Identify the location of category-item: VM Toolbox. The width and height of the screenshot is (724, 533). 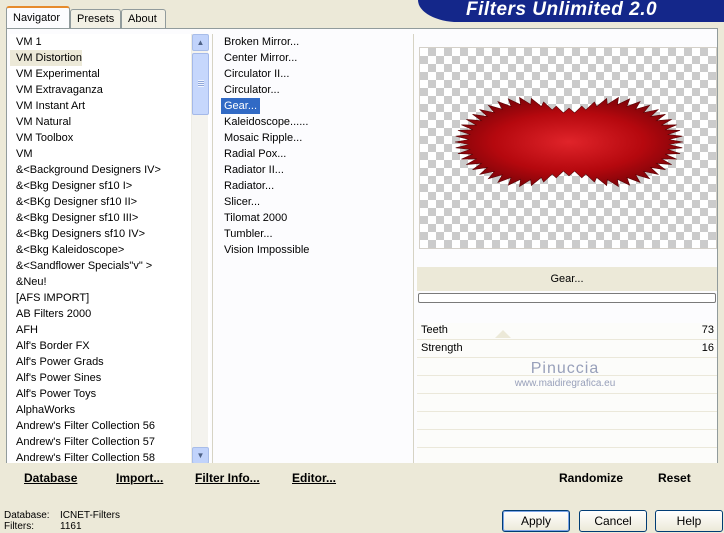
(110, 138).